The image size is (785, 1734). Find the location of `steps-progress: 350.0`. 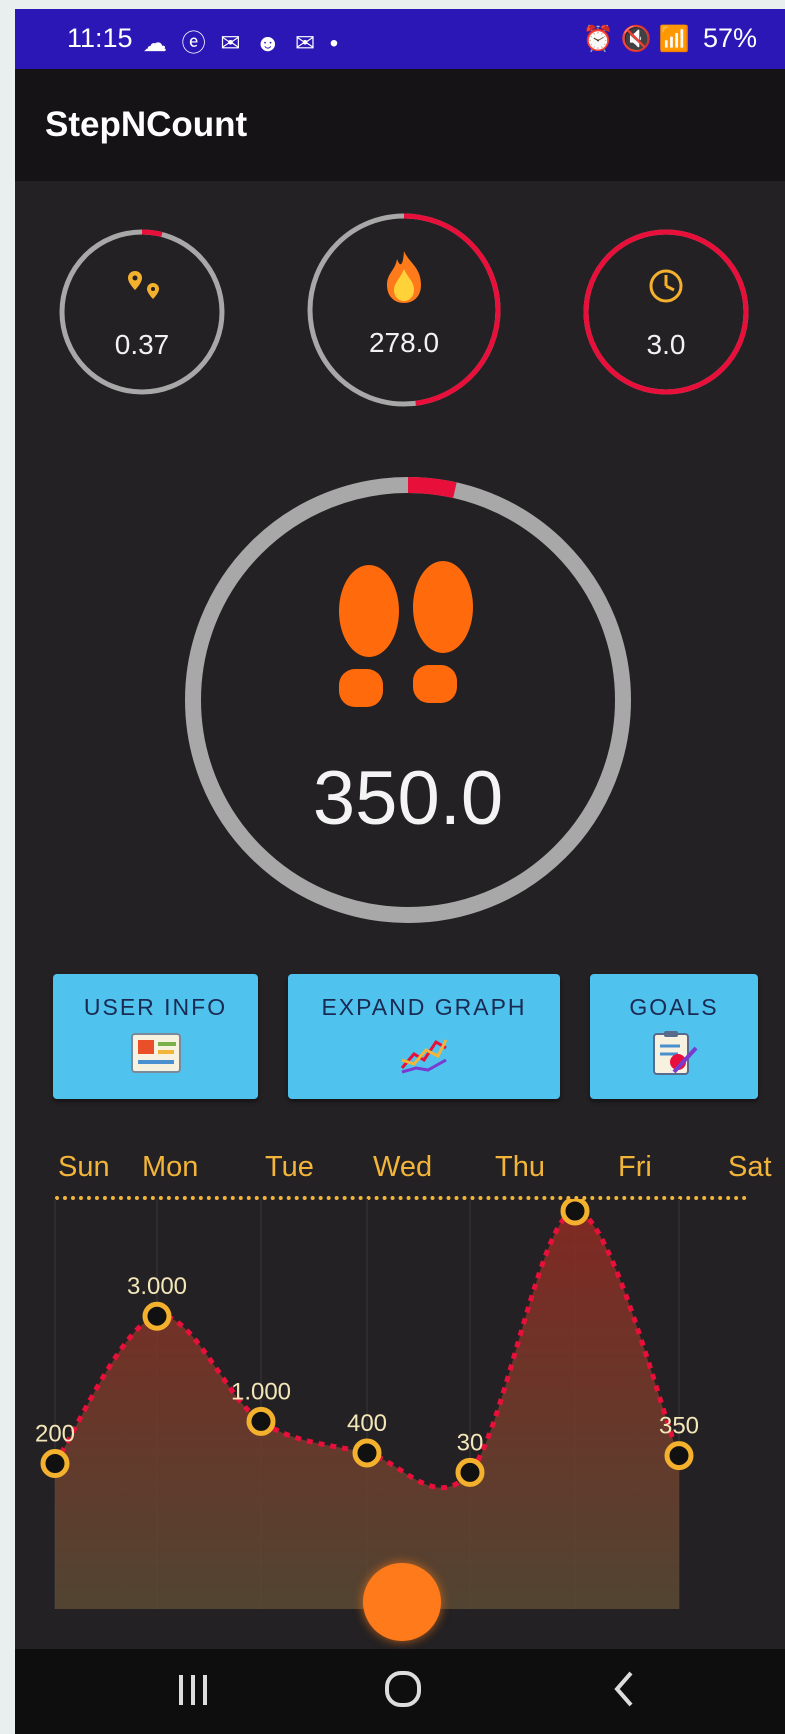

steps-progress: 350.0 is located at coordinates (408, 700).